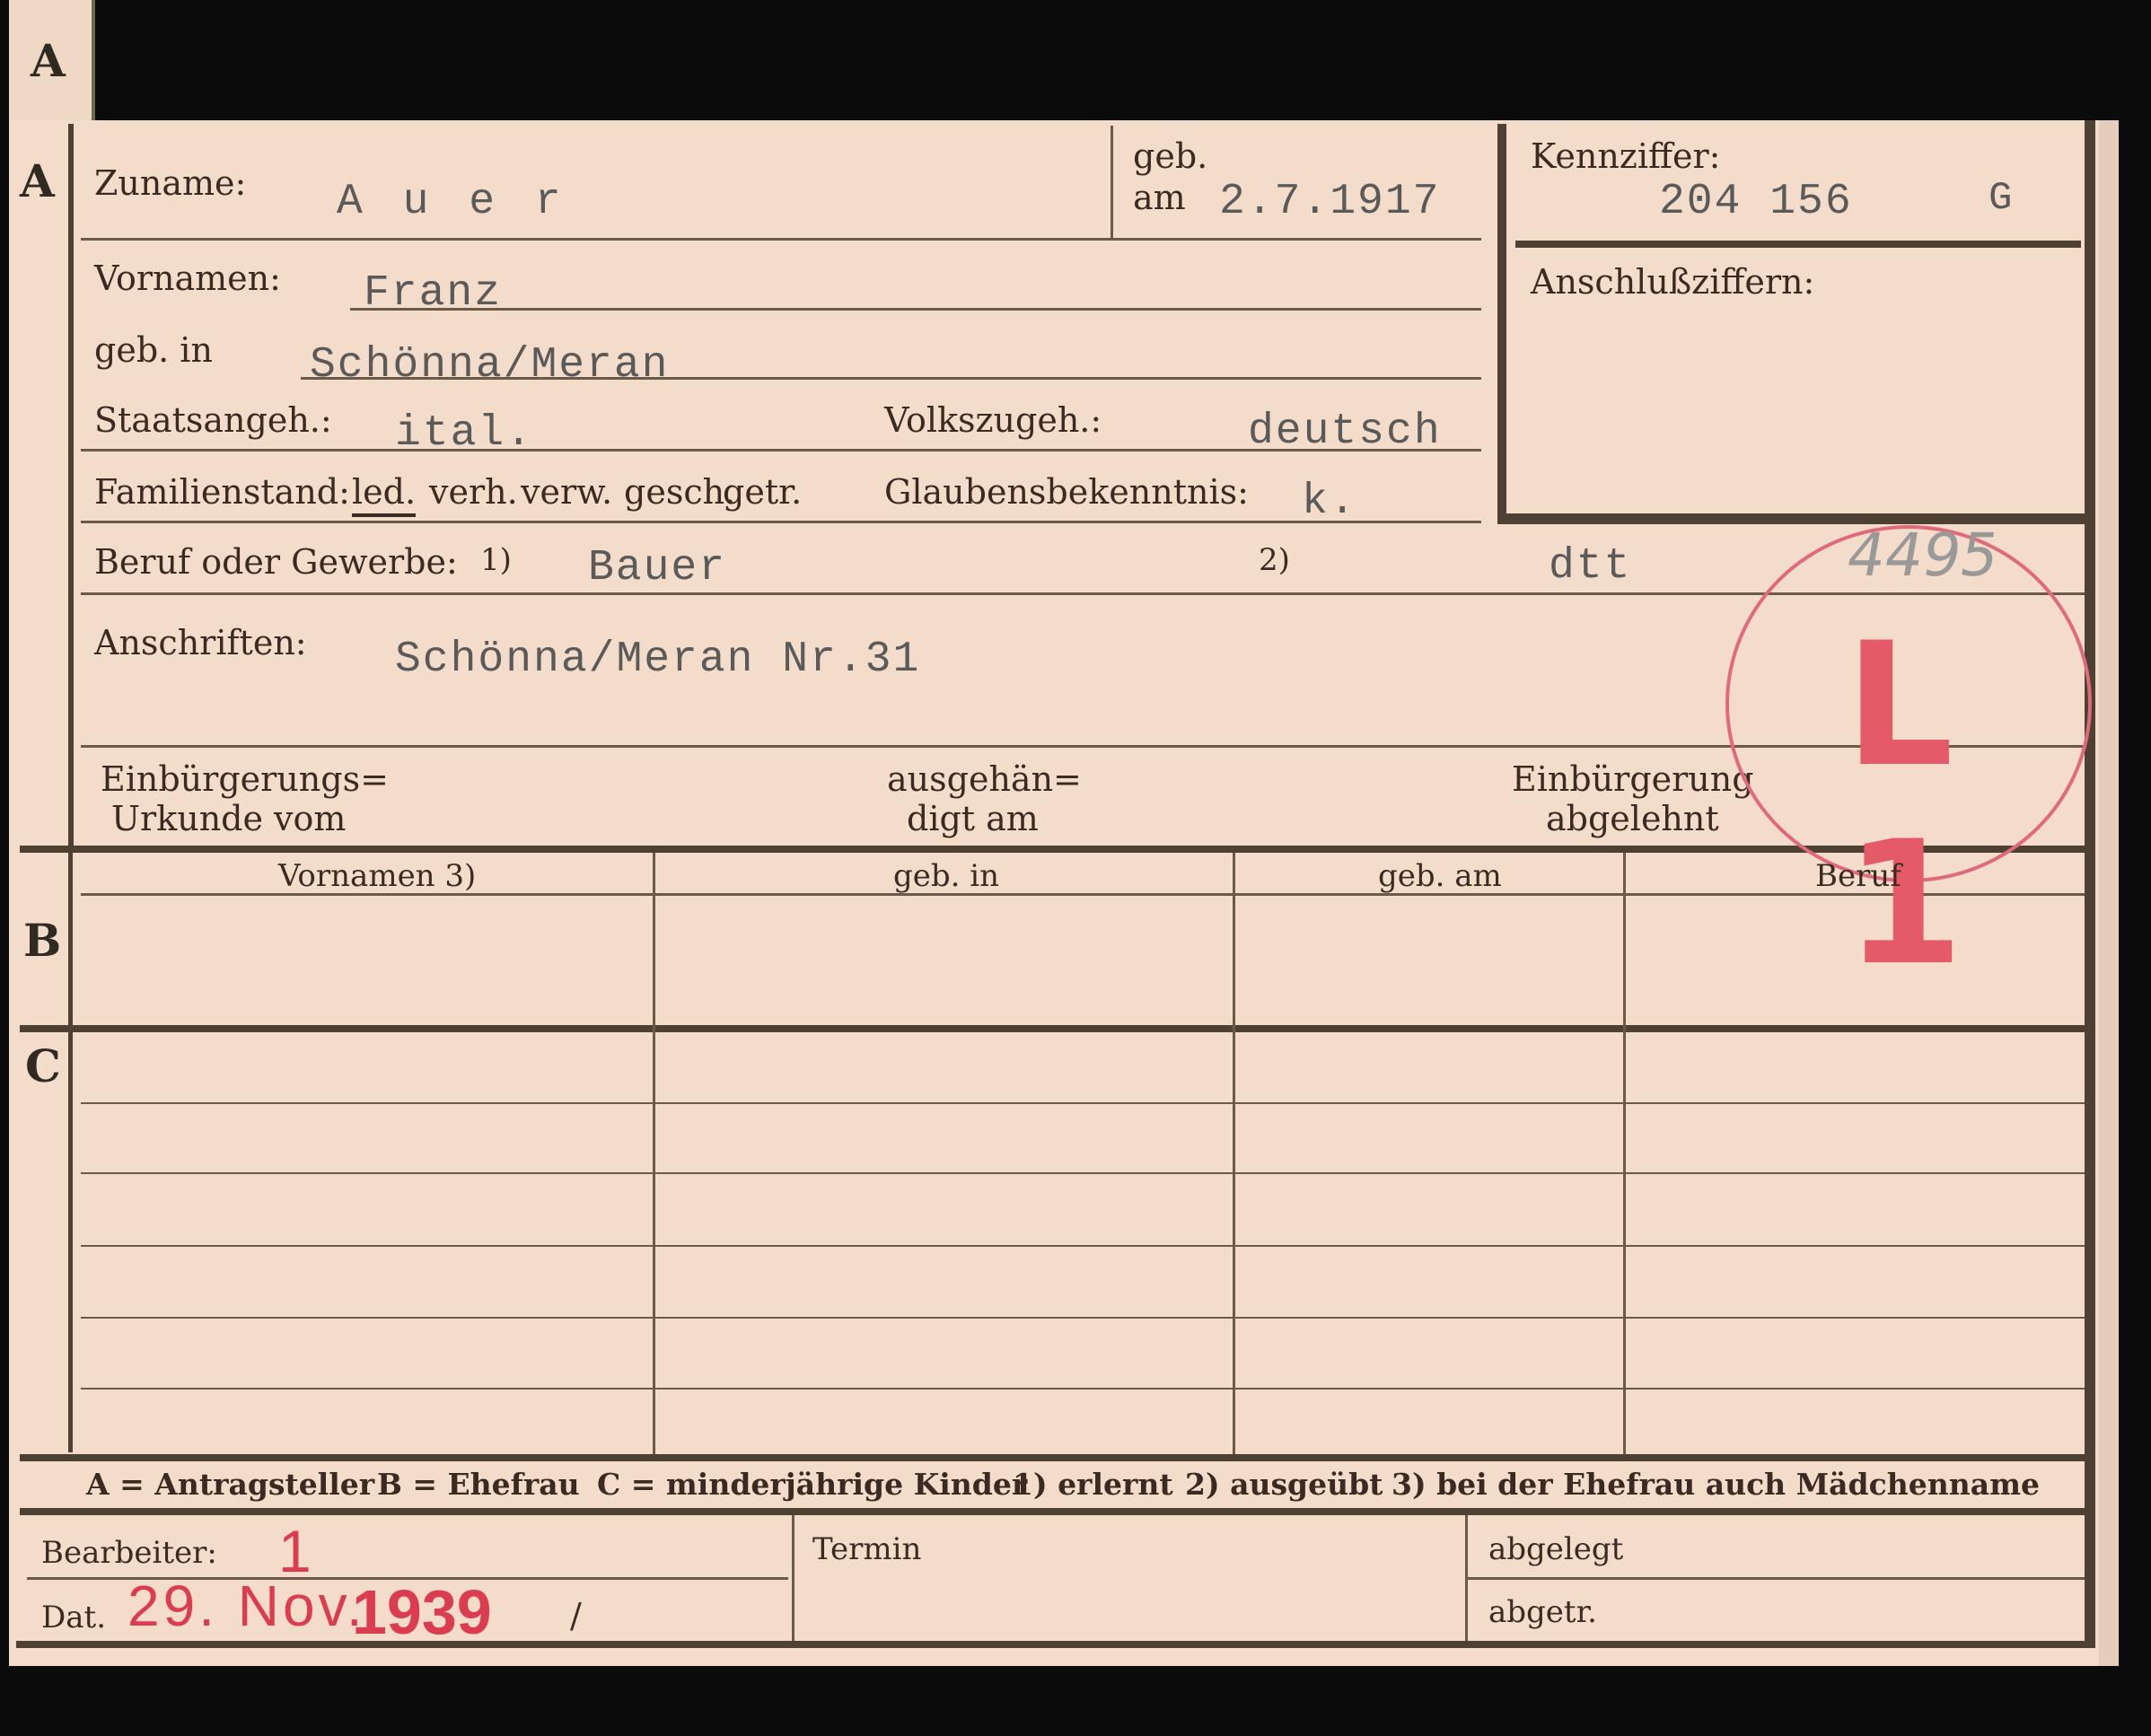 This screenshot has width=2151, height=1736. I want to click on ethnicity-label: Volkszugeh.:, so click(993, 420).